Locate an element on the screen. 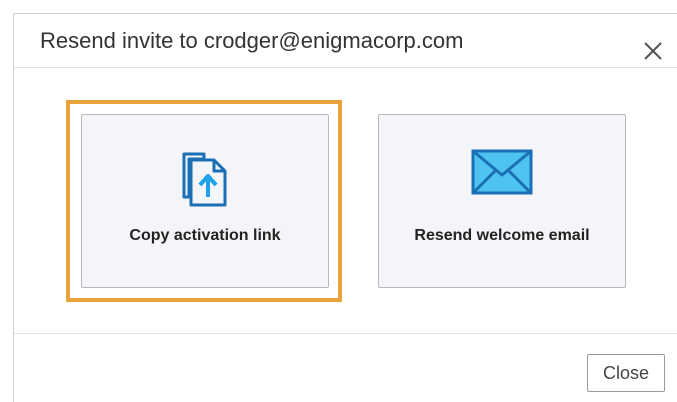 The height and width of the screenshot is (402, 677). dialog-header: Resend invite to crodger@enigmacorp.com is located at coordinates (345, 41).